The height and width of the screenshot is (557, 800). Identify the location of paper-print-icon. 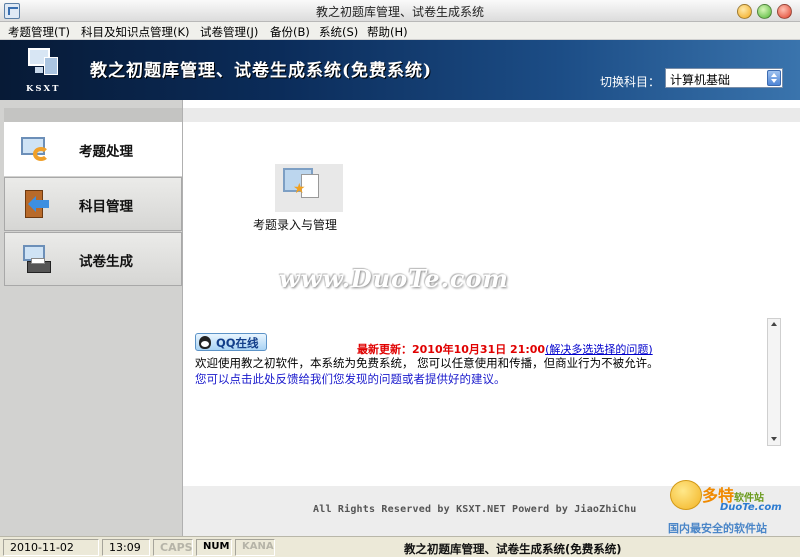
(36, 259).